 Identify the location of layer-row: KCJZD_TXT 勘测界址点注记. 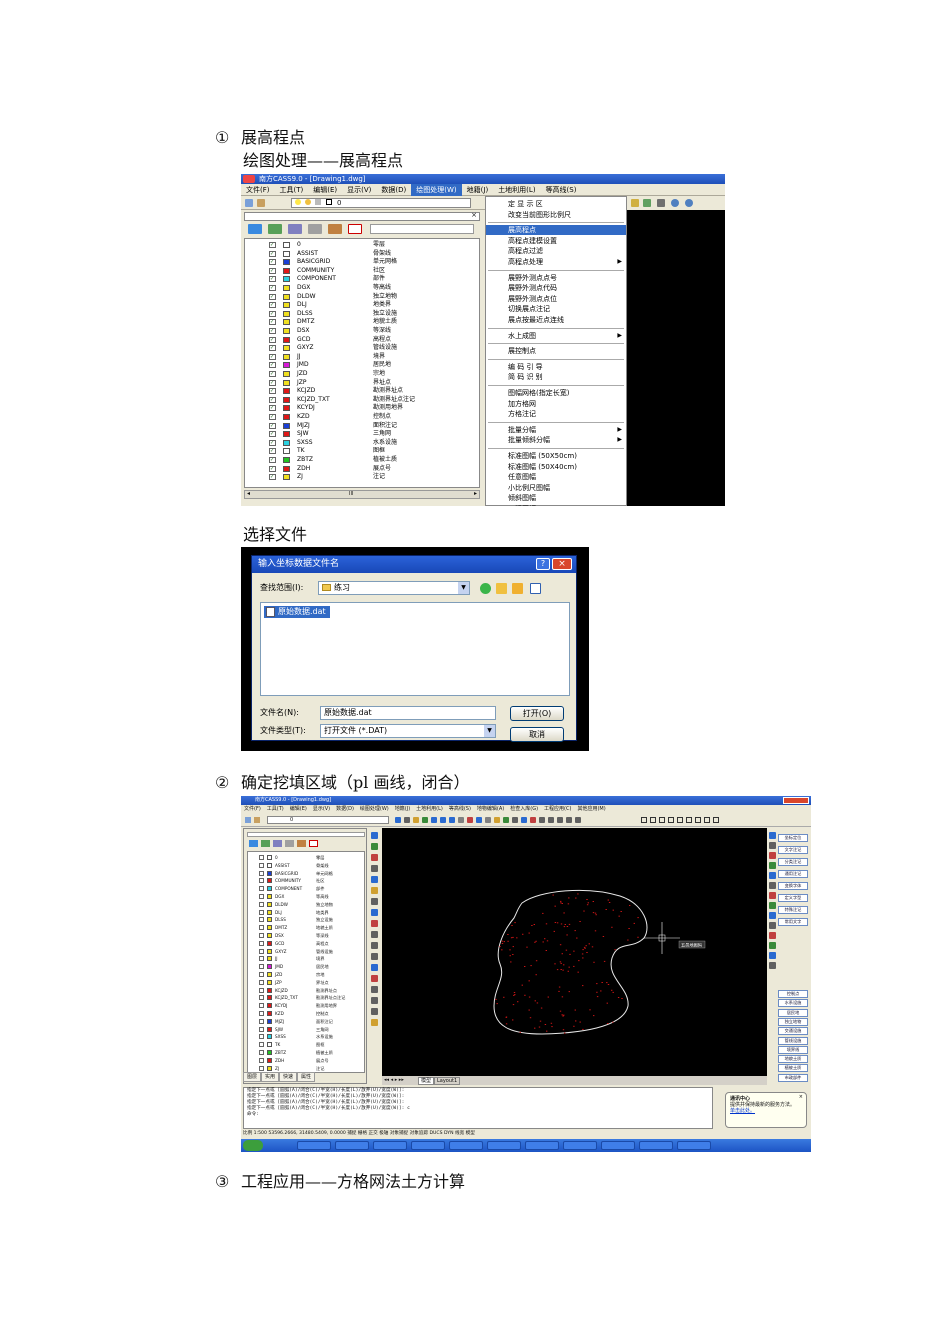
(306, 997).